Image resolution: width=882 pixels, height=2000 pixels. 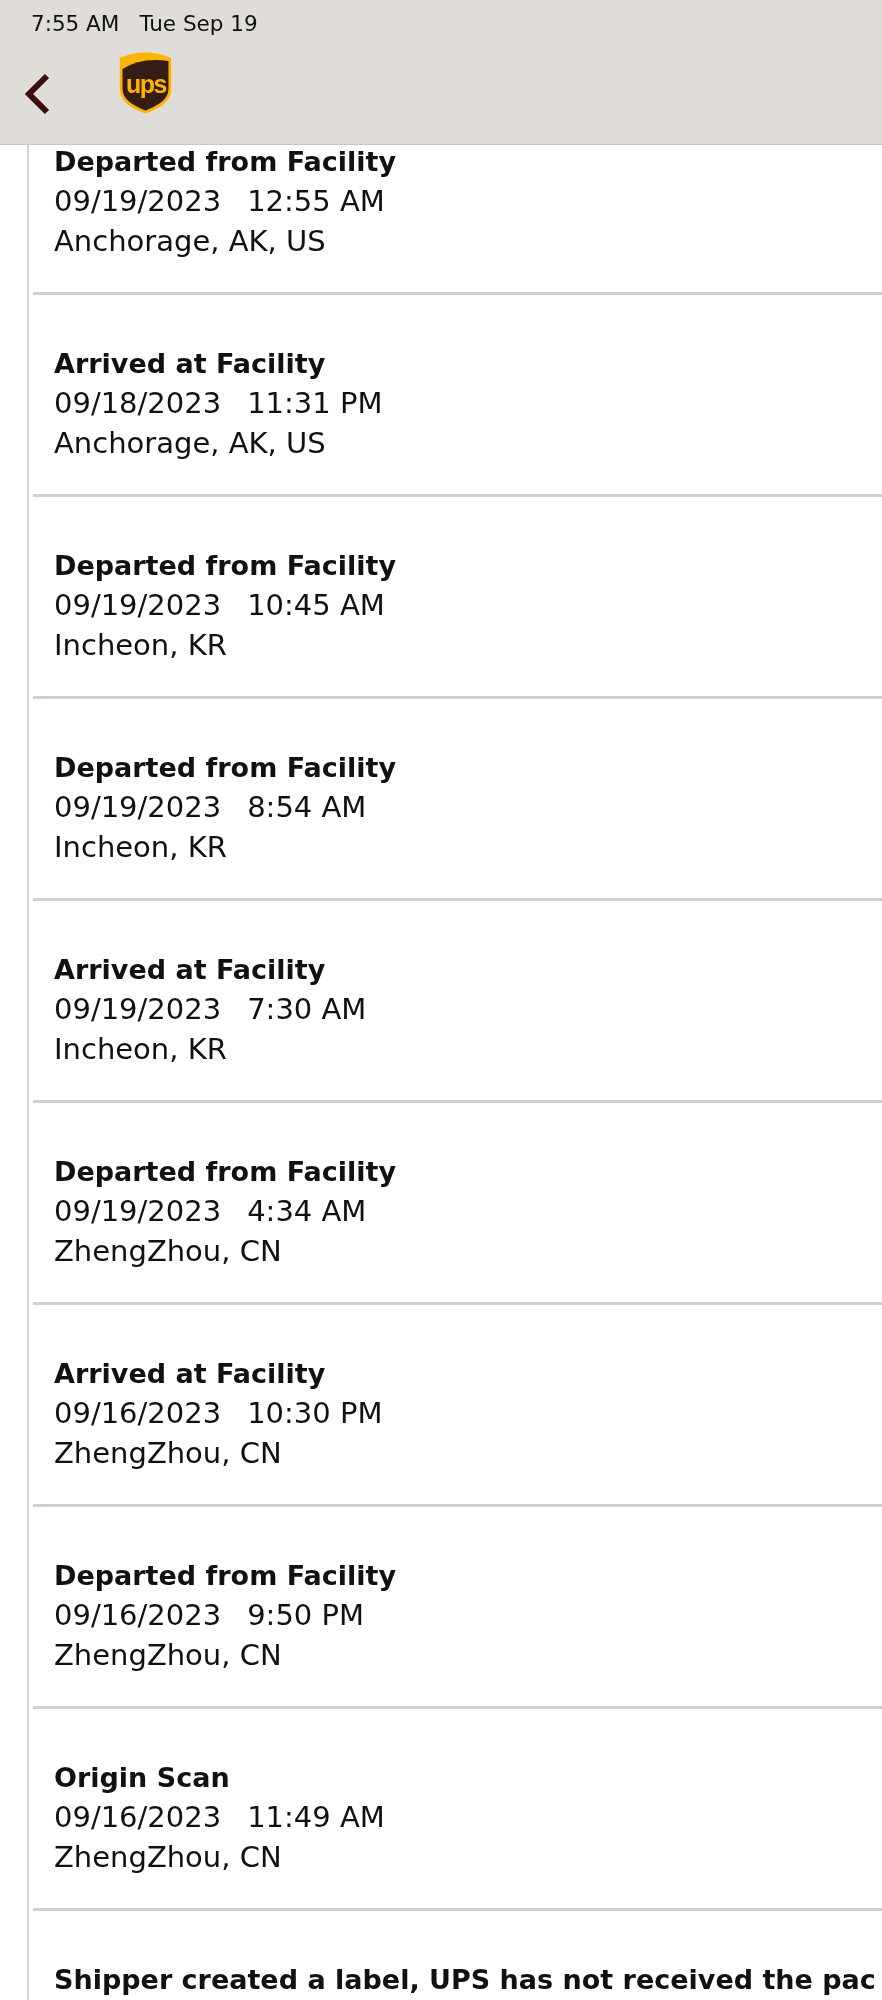 What do you see at coordinates (75, 23) in the screenshot?
I see `status-time: 7:55 AM` at bounding box center [75, 23].